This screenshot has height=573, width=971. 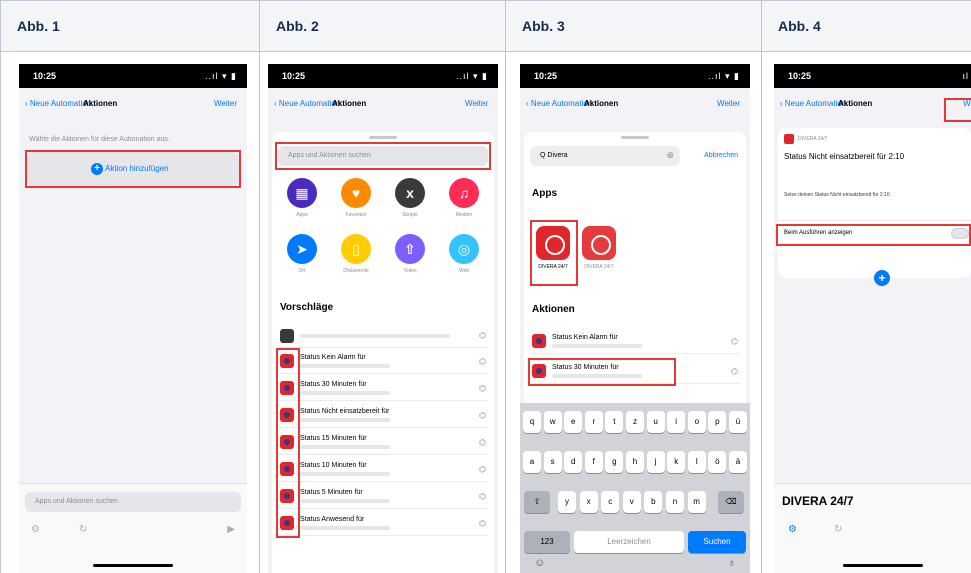 What do you see at coordinates (464, 254) in the screenshot?
I see `category-7: ◎ Web` at bounding box center [464, 254].